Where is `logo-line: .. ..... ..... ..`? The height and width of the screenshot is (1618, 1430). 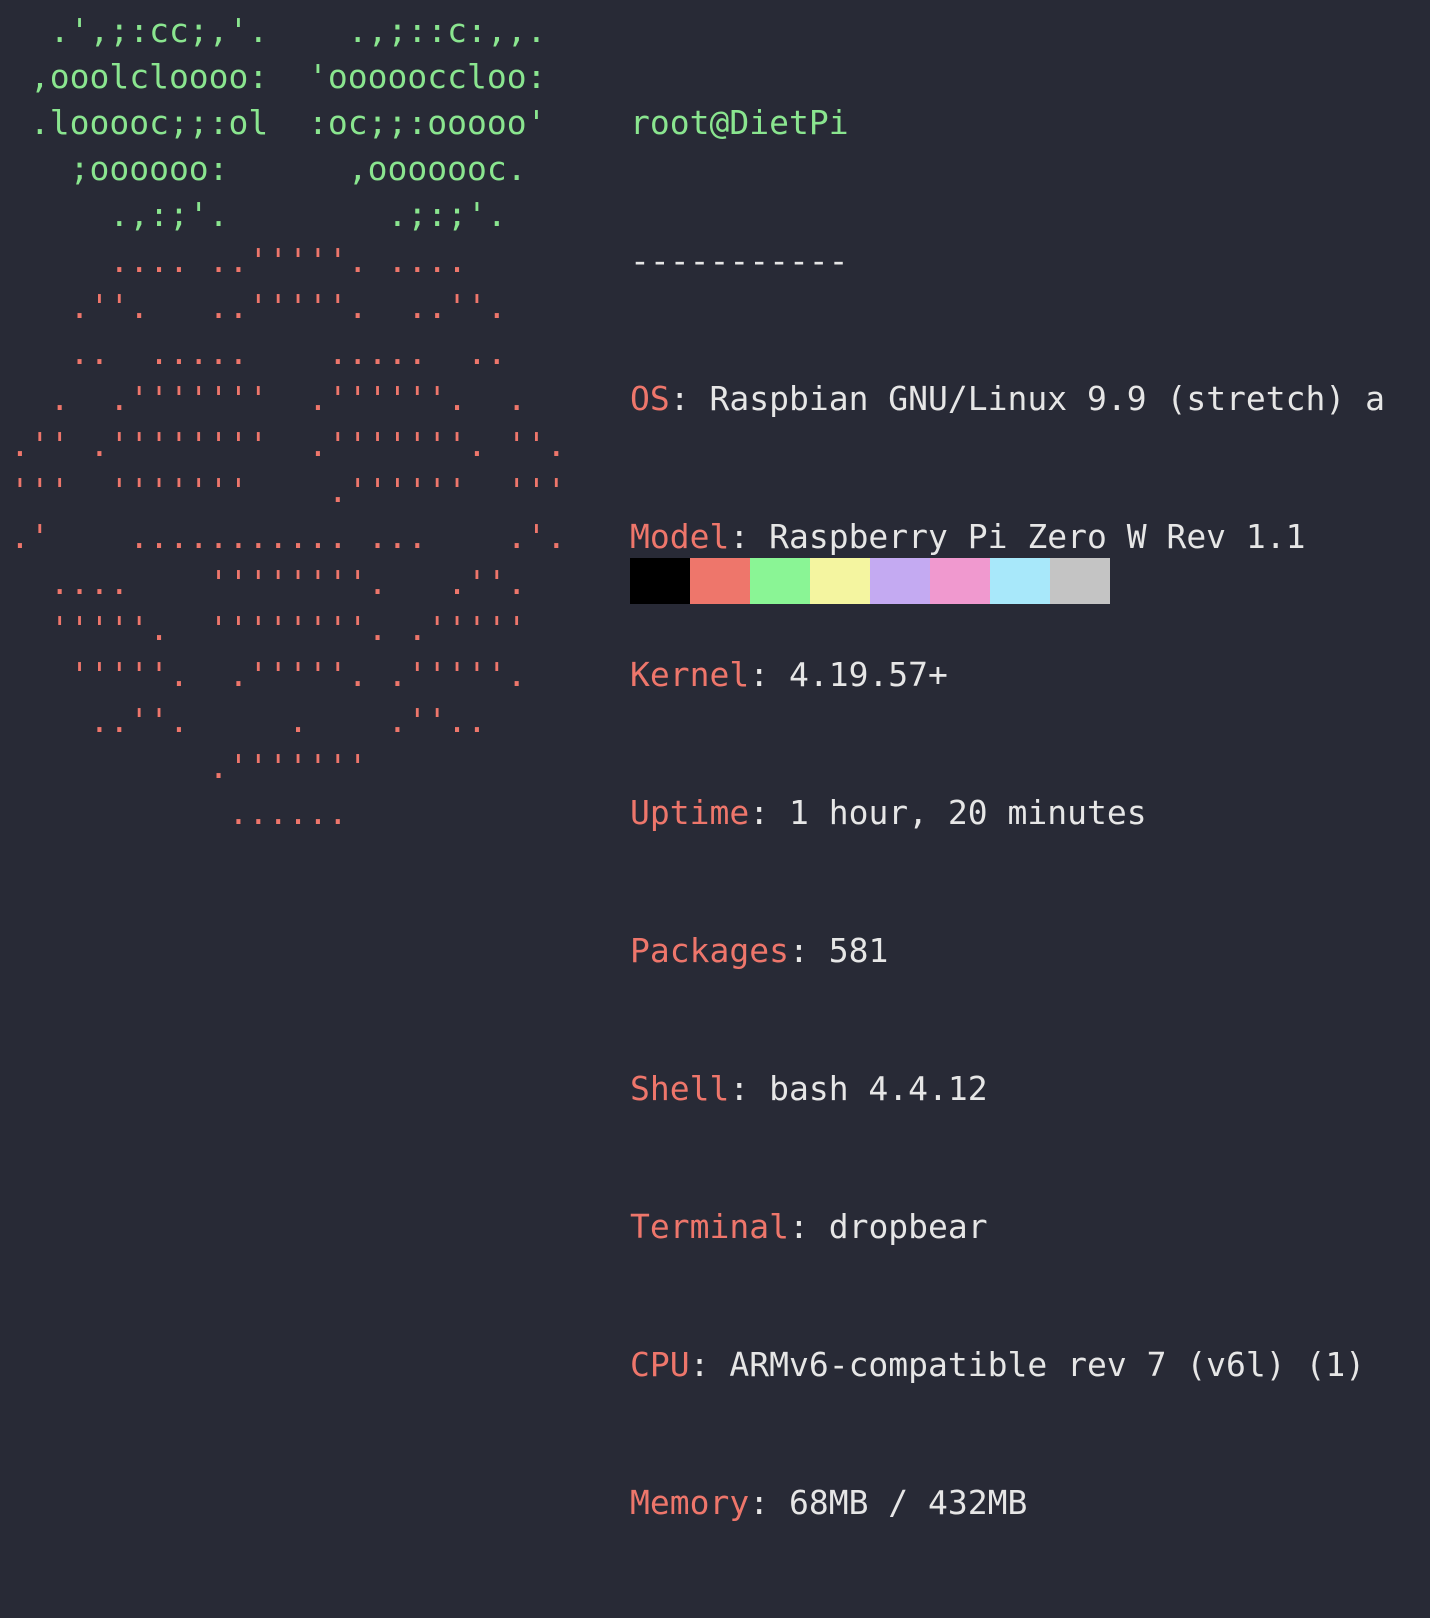 logo-line: .. ..... ..... .. is located at coordinates (258, 352).